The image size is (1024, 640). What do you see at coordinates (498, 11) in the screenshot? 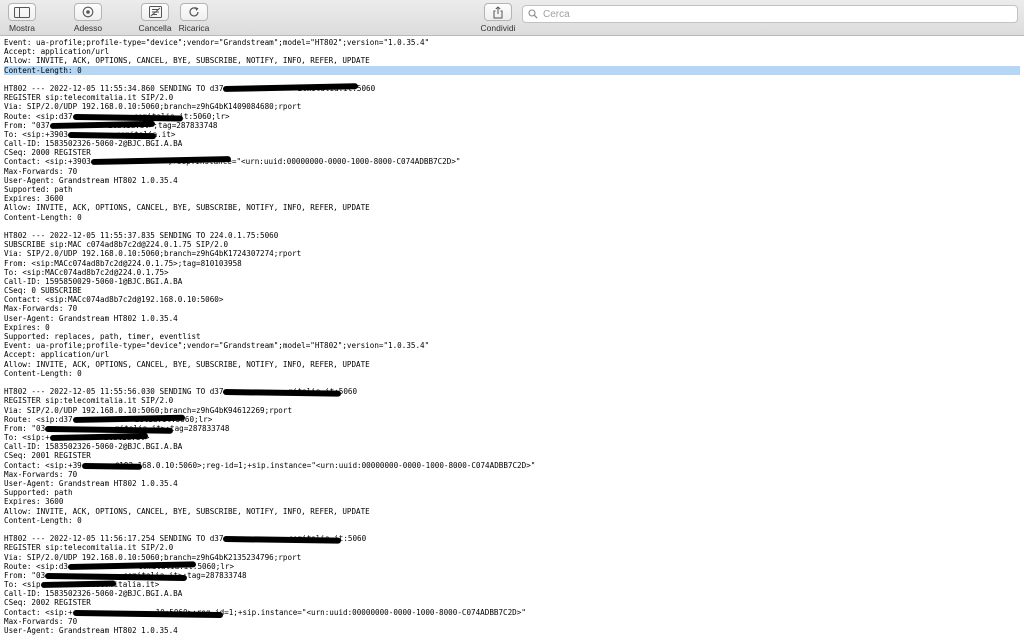
I see `share-icon` at bounding box center [498, 11].